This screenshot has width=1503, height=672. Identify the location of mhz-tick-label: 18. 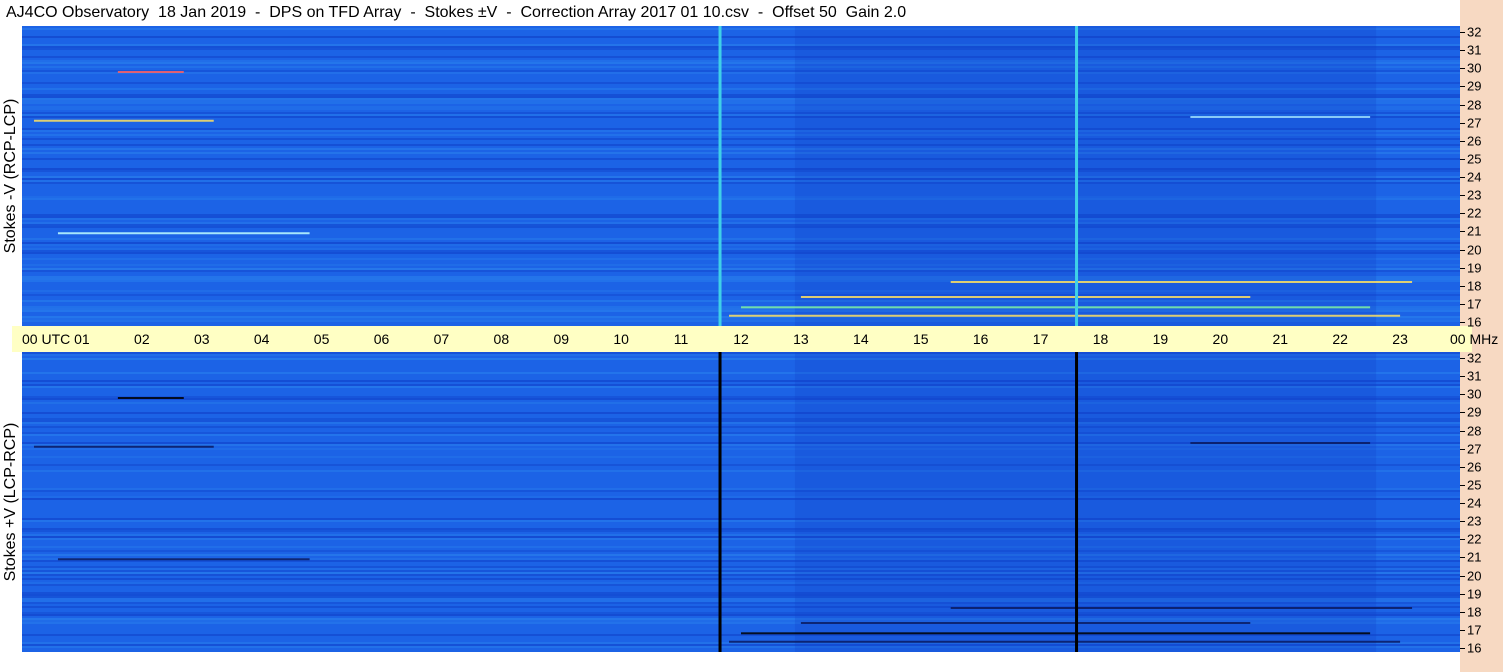
(1474, 612).